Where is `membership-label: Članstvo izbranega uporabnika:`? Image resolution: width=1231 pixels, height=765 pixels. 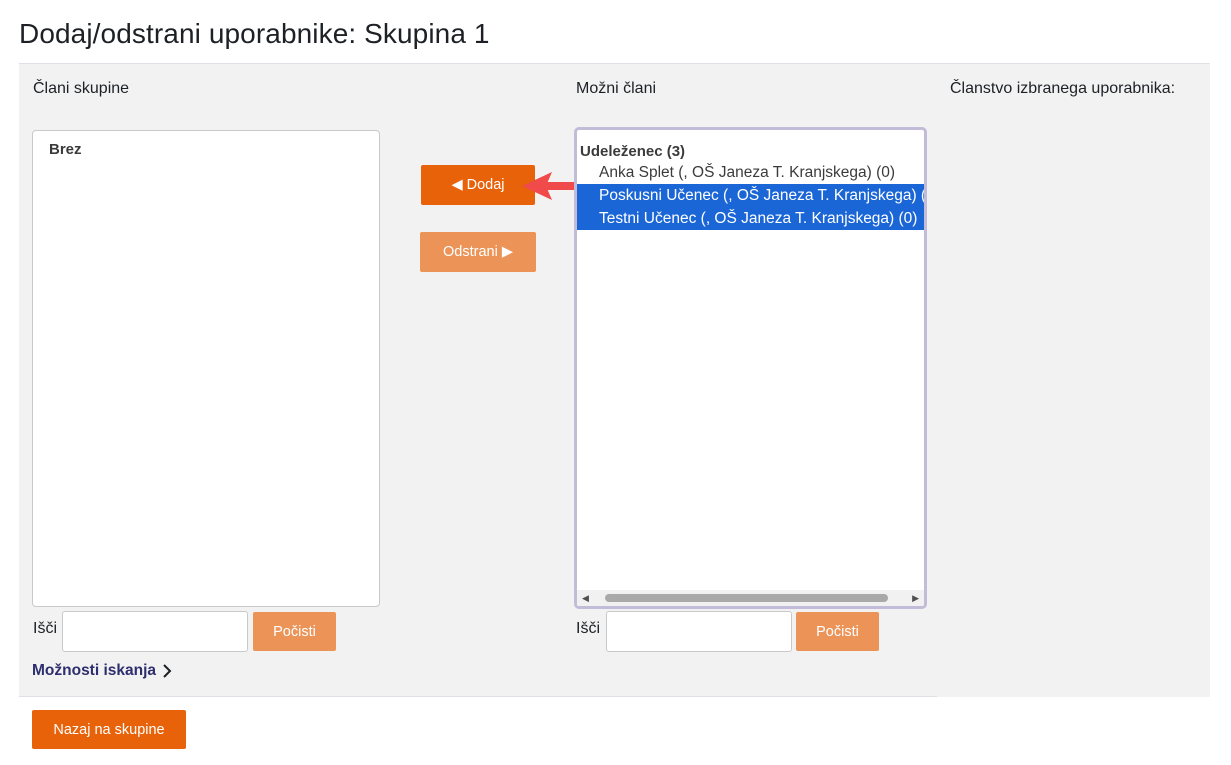
membership-label: Članstvo izbranega uporabnika: is located at coordinates (1063, 88).